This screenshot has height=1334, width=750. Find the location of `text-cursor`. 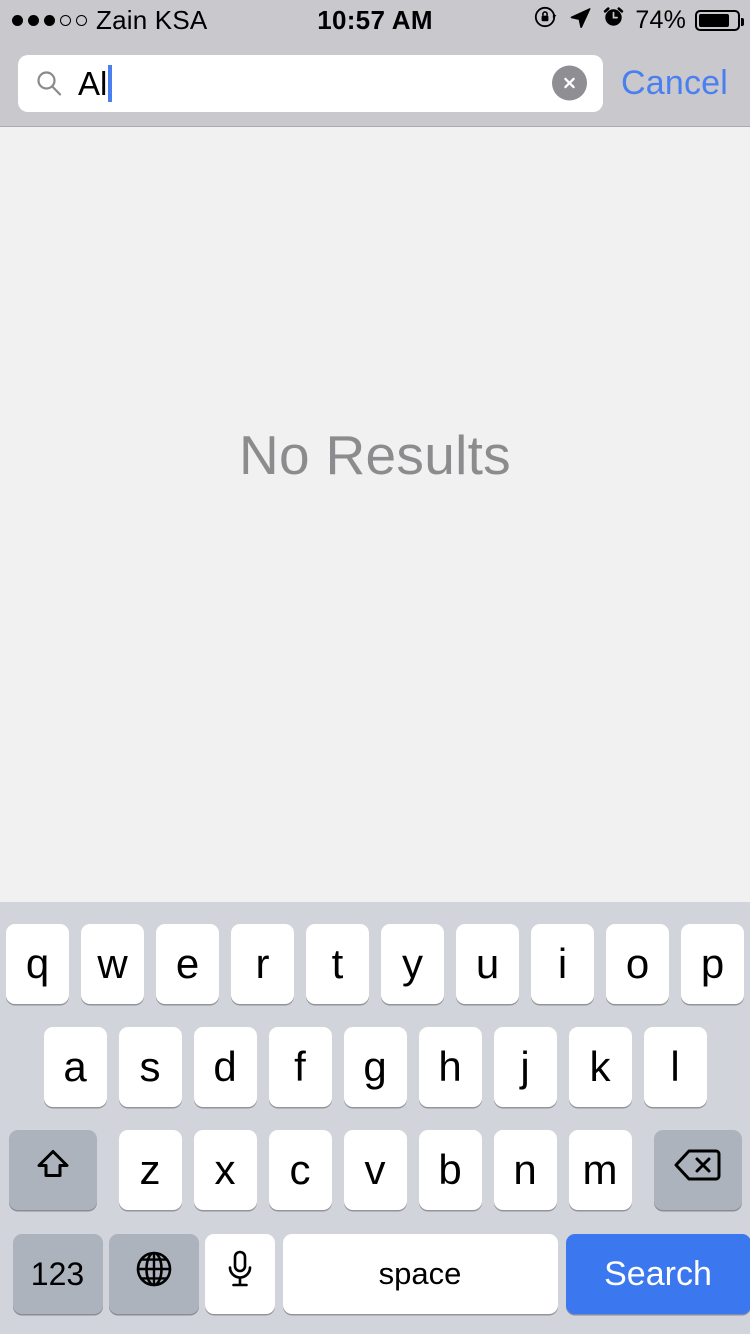

text-cursor is located at coordinates (110, 83).